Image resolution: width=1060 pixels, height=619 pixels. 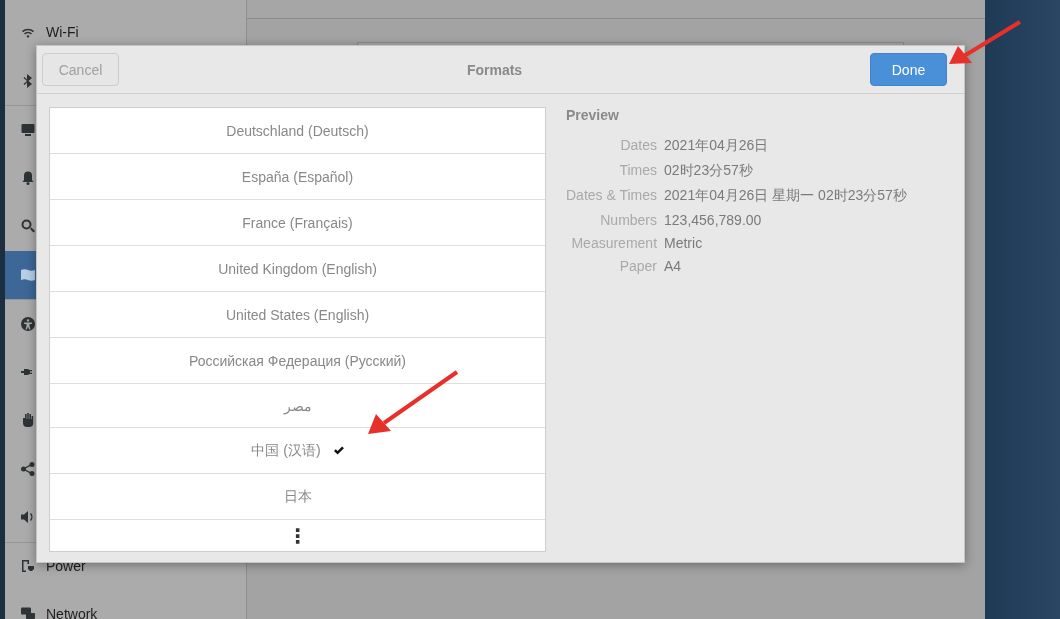 I want to click on preview-value: A4, so click(x=673, y=266).